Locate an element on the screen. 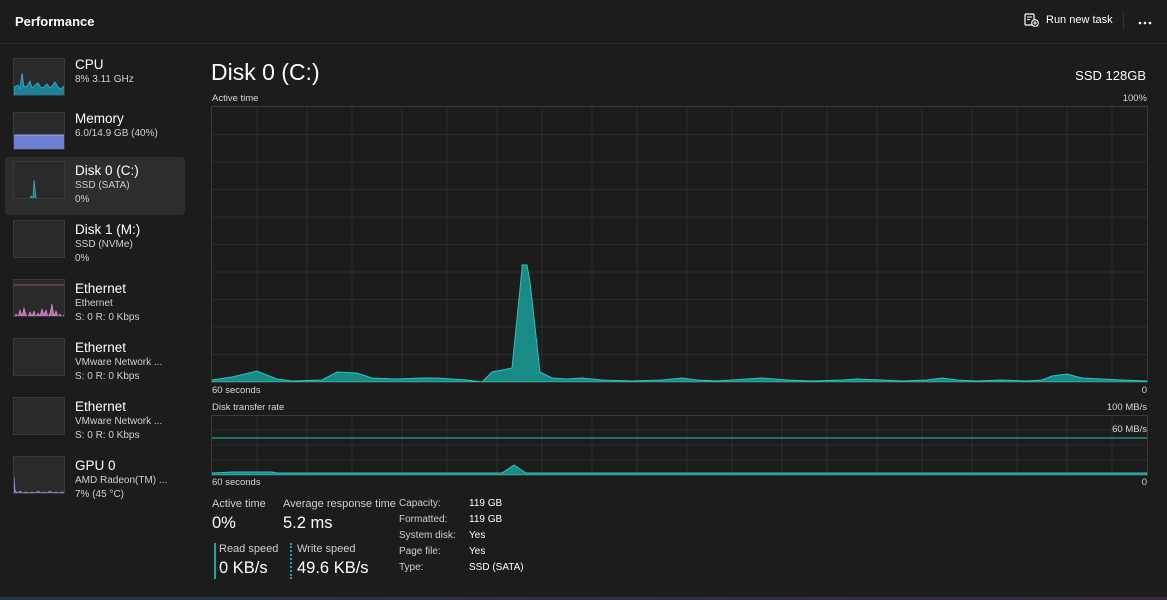 The height and width of the screenshot is (600, 1167). write-speed-label: Write speed is located at coordinates (326, 549).